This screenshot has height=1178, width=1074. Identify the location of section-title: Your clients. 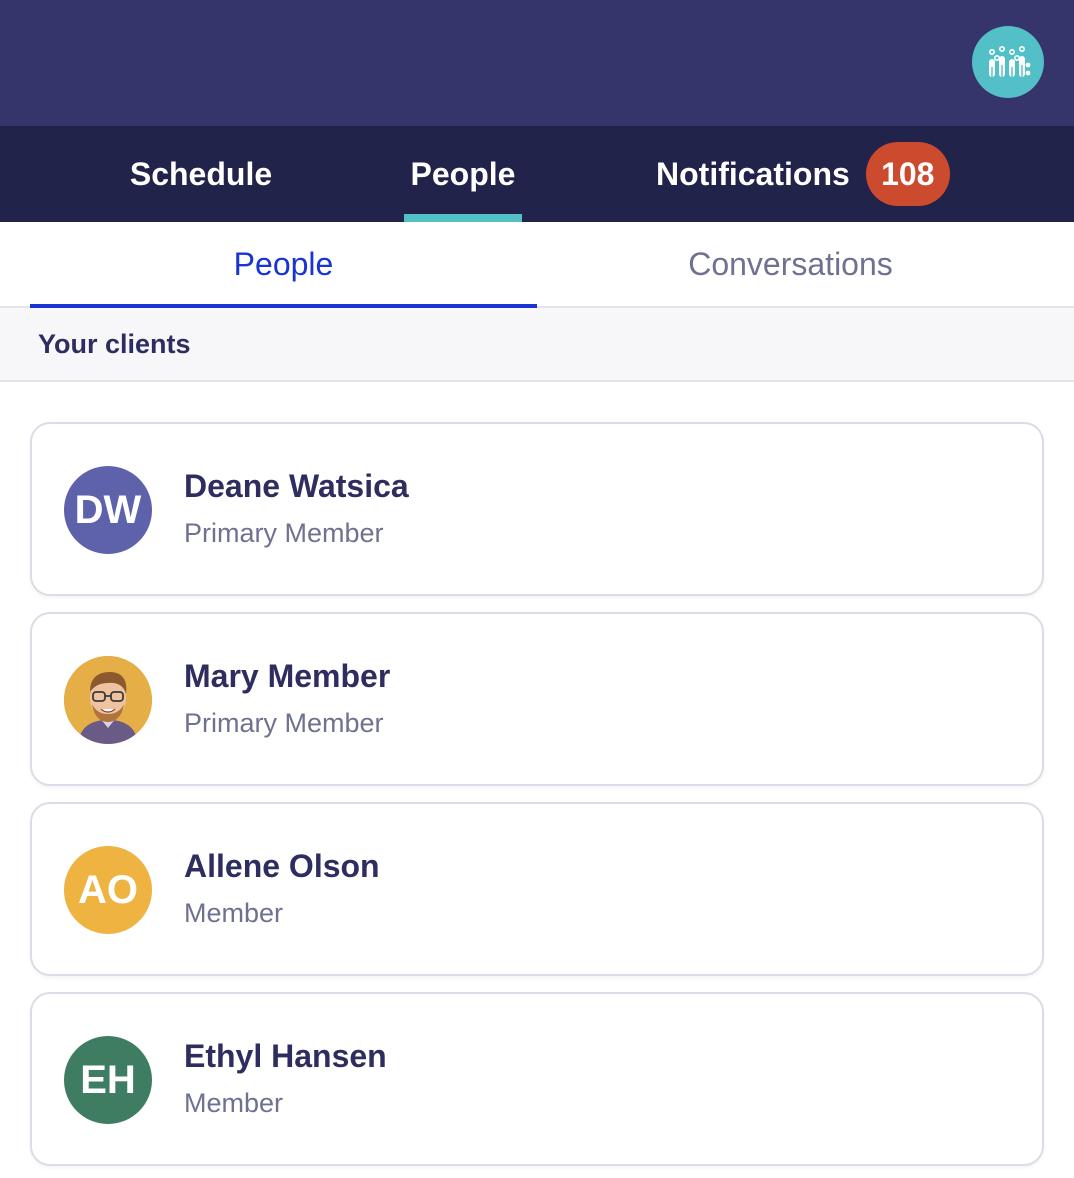
(114, 343).